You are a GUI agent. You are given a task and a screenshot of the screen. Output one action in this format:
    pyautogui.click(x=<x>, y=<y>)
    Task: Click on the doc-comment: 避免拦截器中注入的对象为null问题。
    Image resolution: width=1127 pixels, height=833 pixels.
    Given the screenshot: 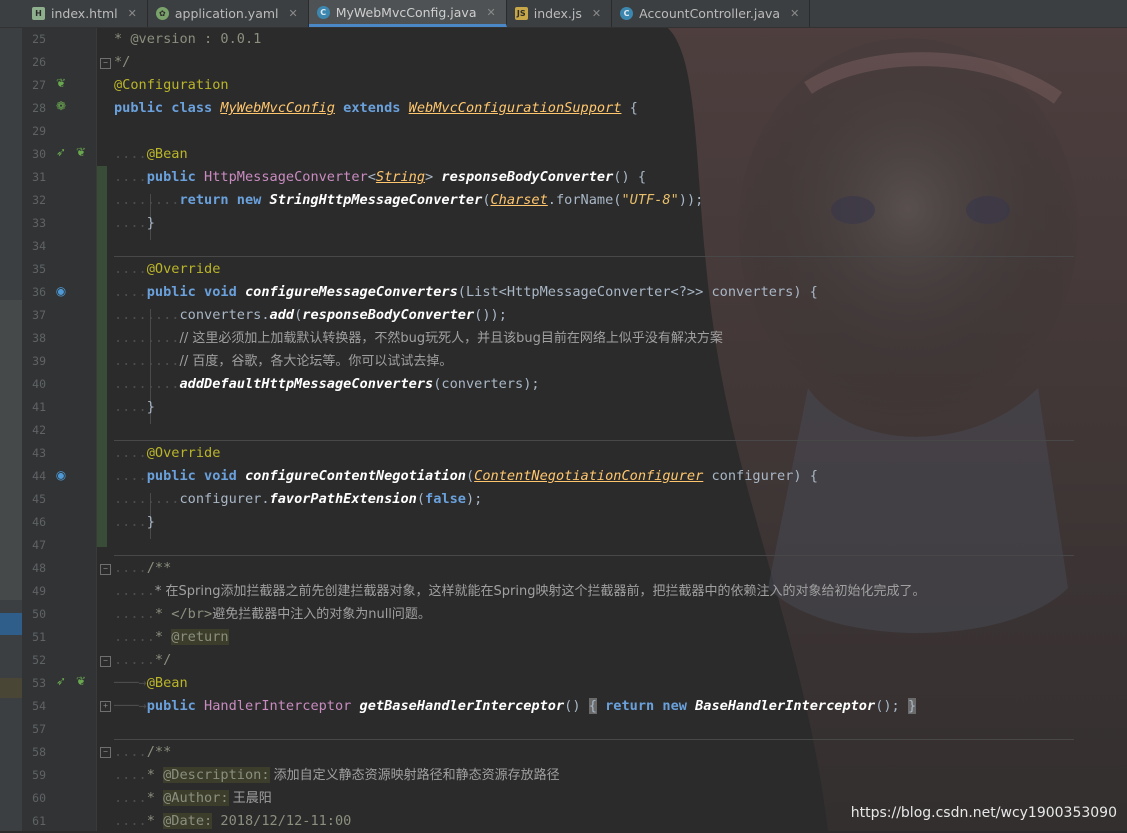 What is the action you would take?
    pyautogui.click(x=321, y=614)
    